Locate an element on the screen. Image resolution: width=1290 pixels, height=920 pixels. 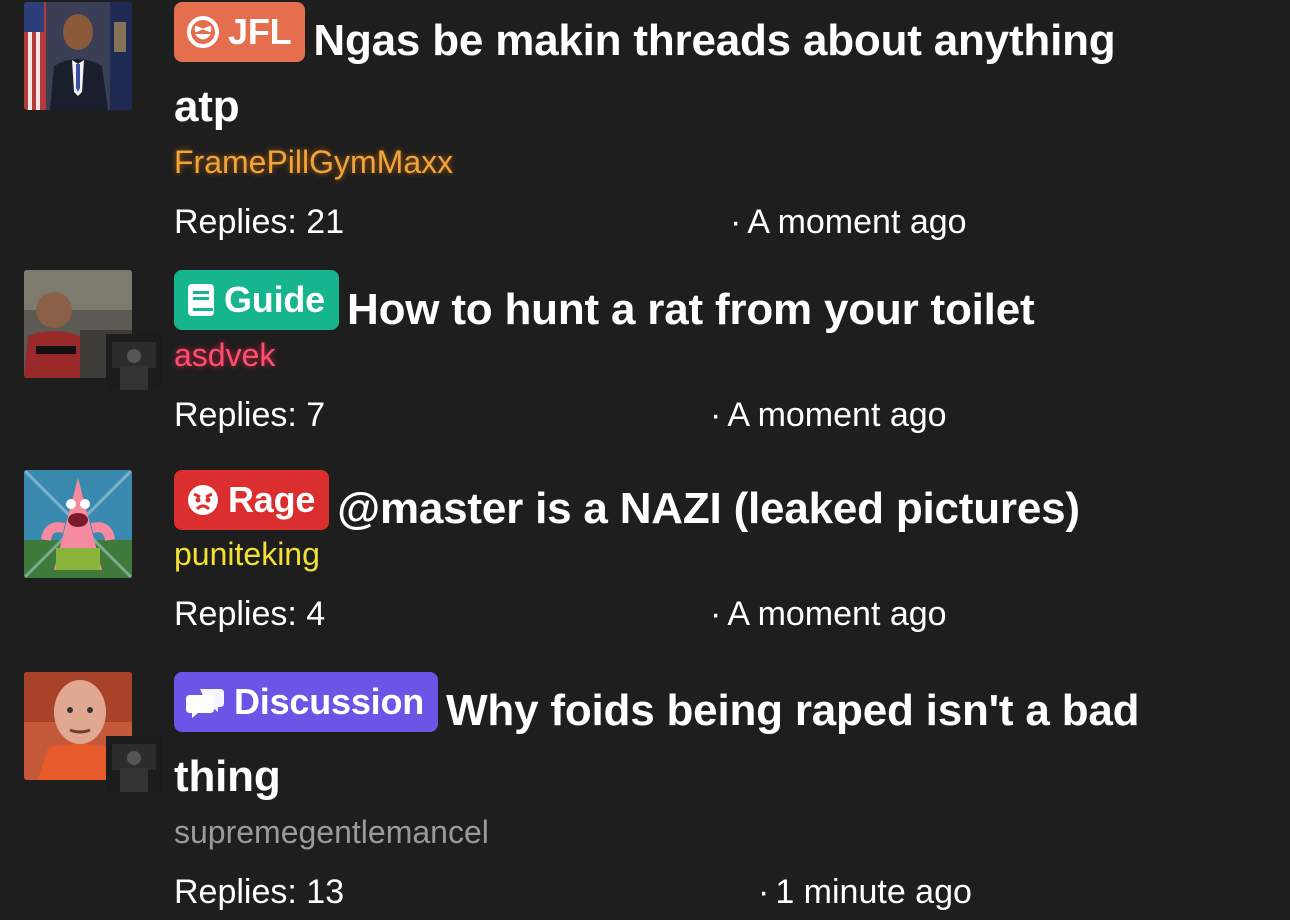
thread-title-text-cont: thing is located at coordinates (227, 776).